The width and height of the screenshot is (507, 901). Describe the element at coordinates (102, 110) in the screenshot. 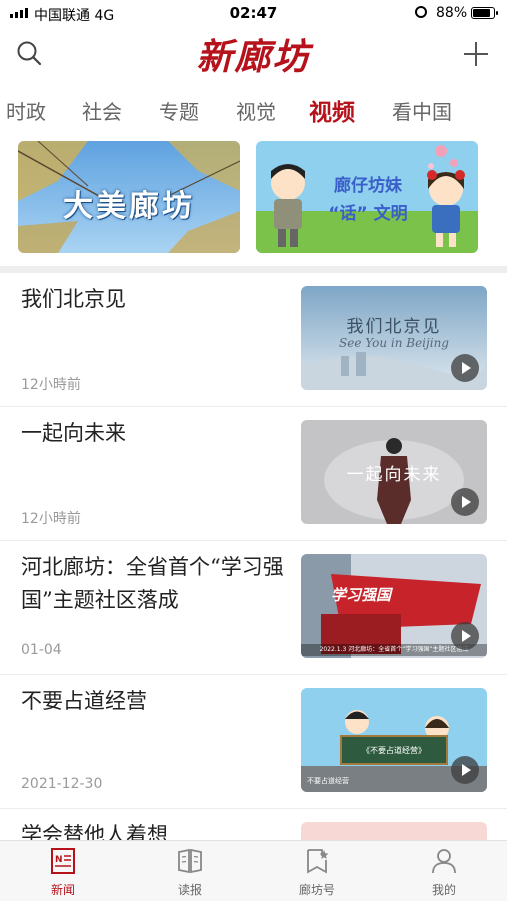

I see `tab-shehui: 社会` at that location.